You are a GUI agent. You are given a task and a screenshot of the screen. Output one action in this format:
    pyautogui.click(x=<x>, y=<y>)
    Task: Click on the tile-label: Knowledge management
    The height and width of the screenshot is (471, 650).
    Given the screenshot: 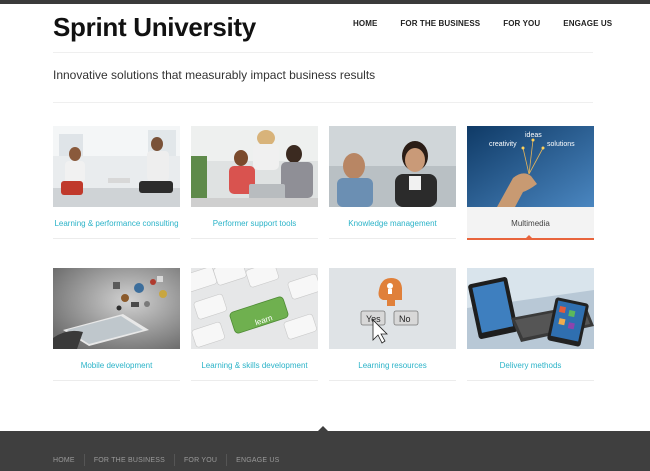 What is the action you would take?
    pyautogui.click(x=392, y=223)
    